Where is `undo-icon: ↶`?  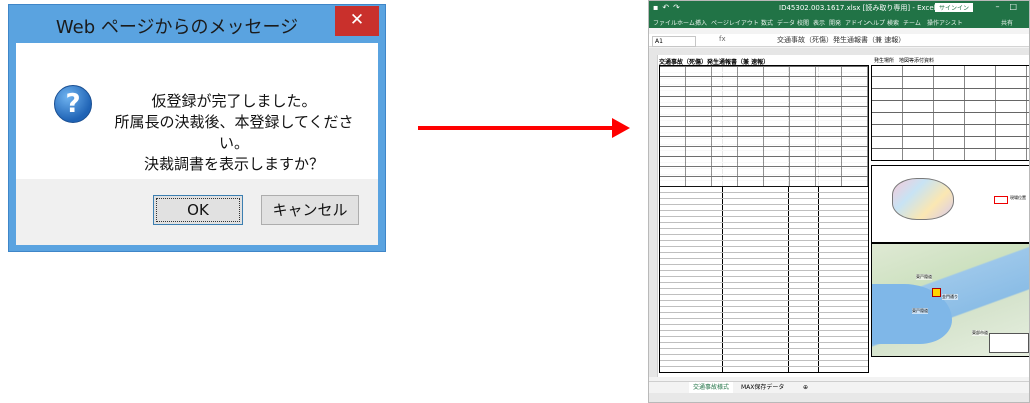
undo-icon: ↶ is located at coordinates (667, 7).